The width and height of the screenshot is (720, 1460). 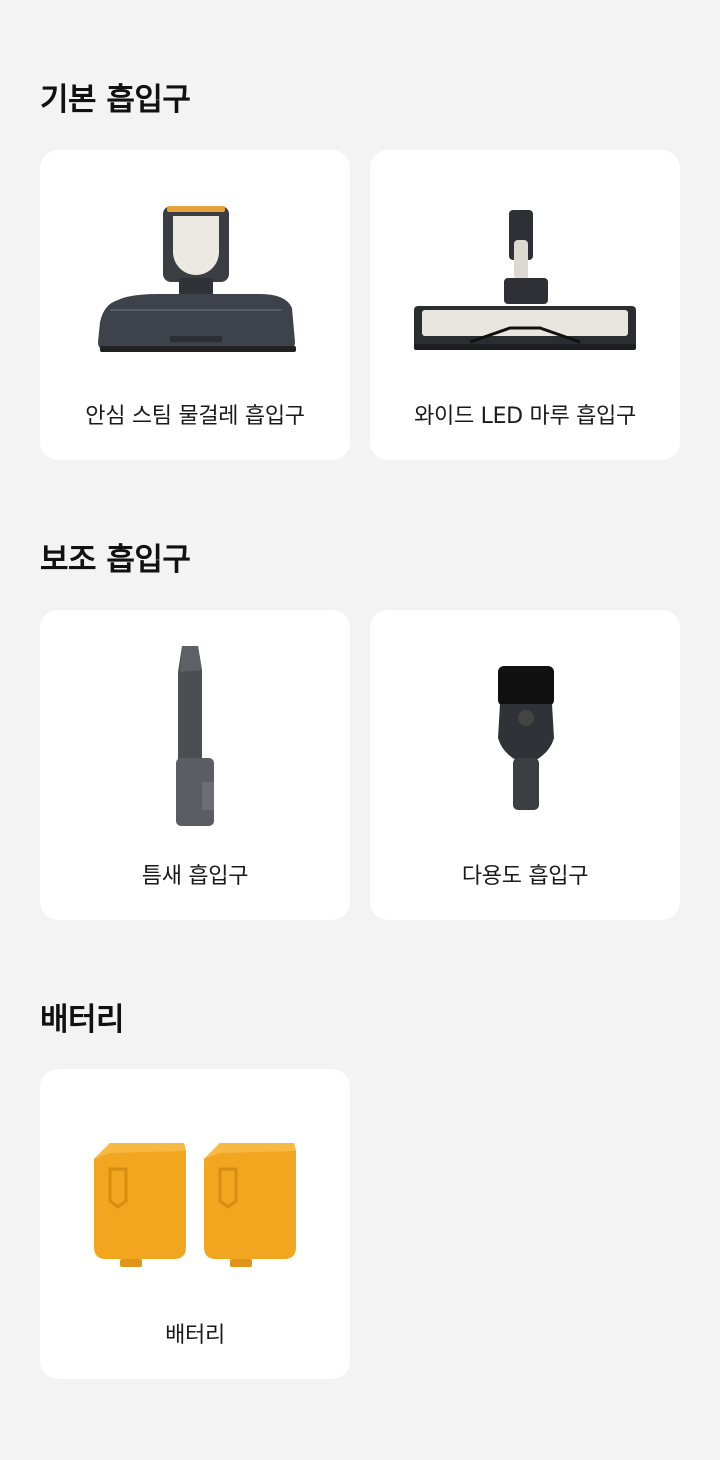 What do you see at coordinates (195, 736) in the screenshot?
I see `crevice-nozzle-icon` at bounding box center [195, 736].